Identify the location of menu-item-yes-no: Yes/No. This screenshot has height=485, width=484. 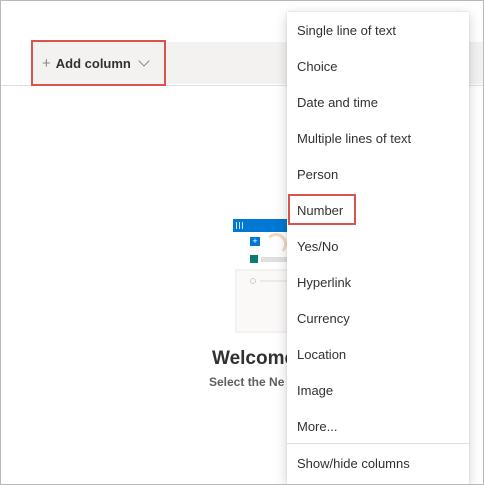
(378, 246).